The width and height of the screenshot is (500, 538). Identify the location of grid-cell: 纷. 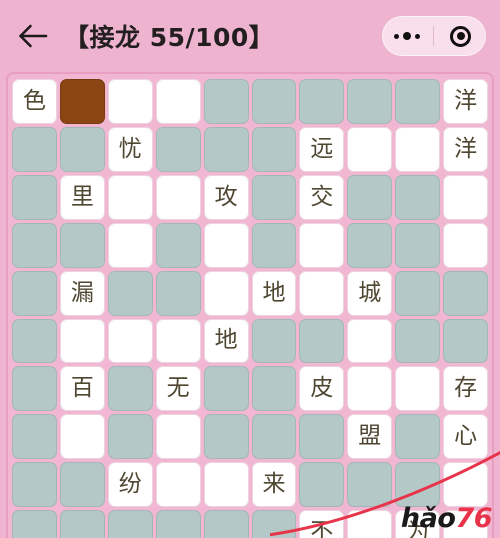
(130, 485).